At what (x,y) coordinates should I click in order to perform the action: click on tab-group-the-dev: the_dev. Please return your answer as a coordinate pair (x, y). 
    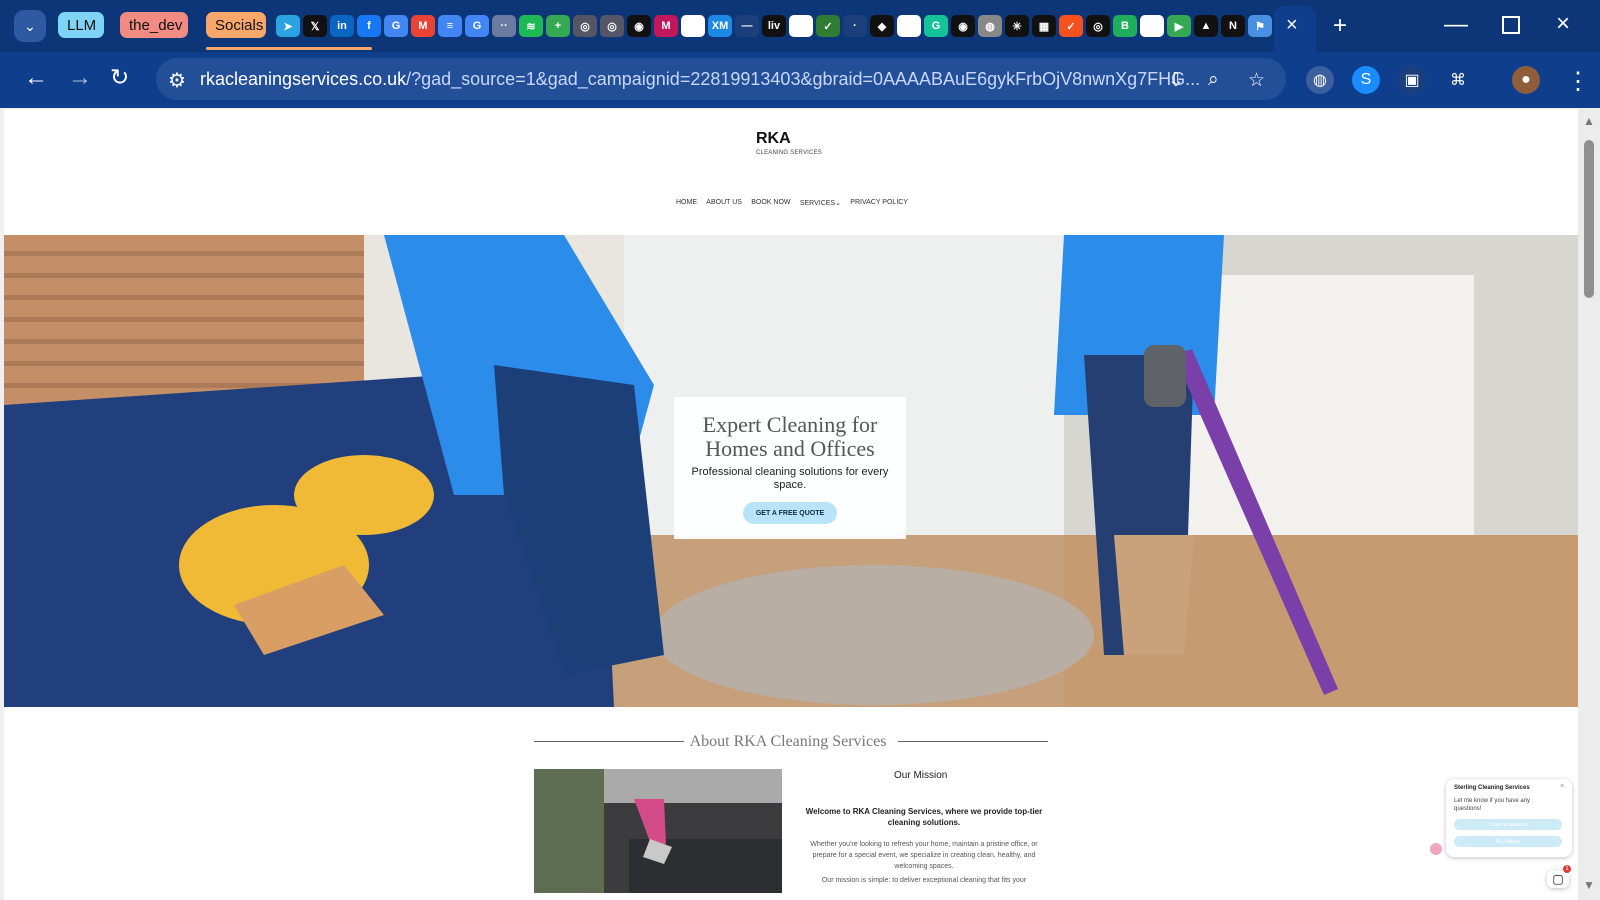
    Looking at the image, I should click on (154, 25).